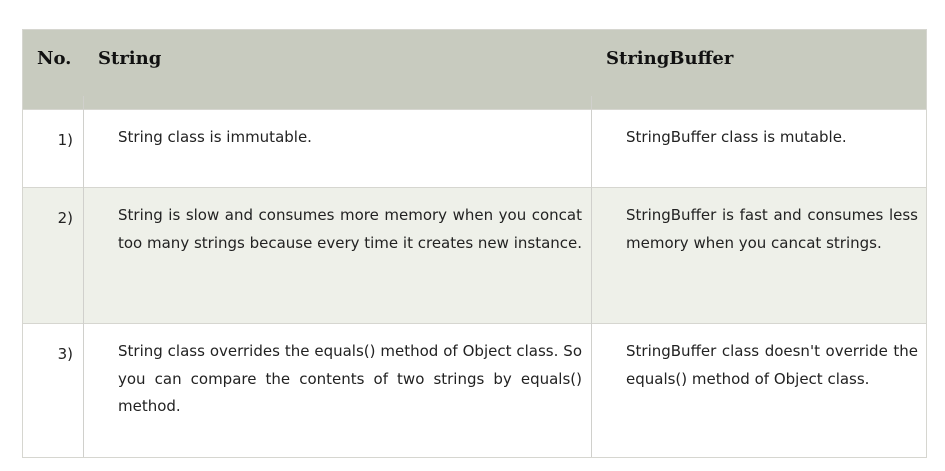  I want to click on string-cell: String class is immutable., so click(215, 137).